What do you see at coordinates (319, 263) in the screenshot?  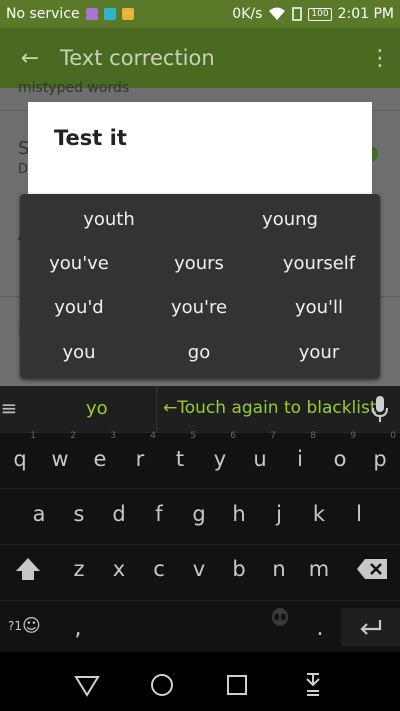 I see `suggestion-yourself: yourself` at bounding box center [319, 263].